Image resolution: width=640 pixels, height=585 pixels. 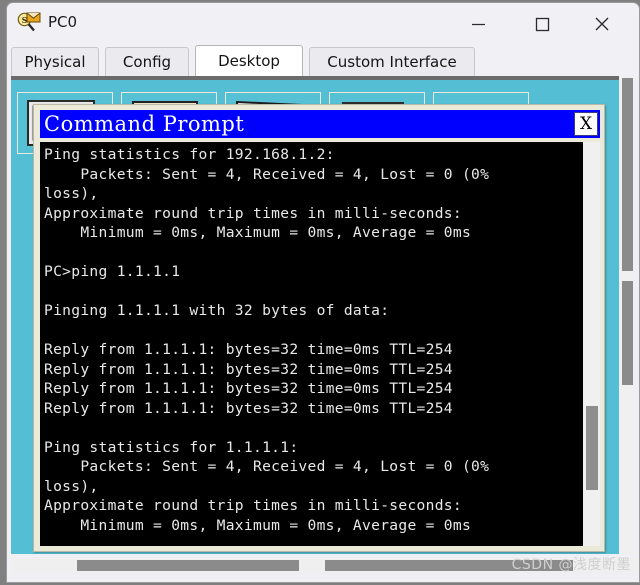 I want to click on terminal-line: PC>ping 1.1.1.1, so click(x=112, y=271).